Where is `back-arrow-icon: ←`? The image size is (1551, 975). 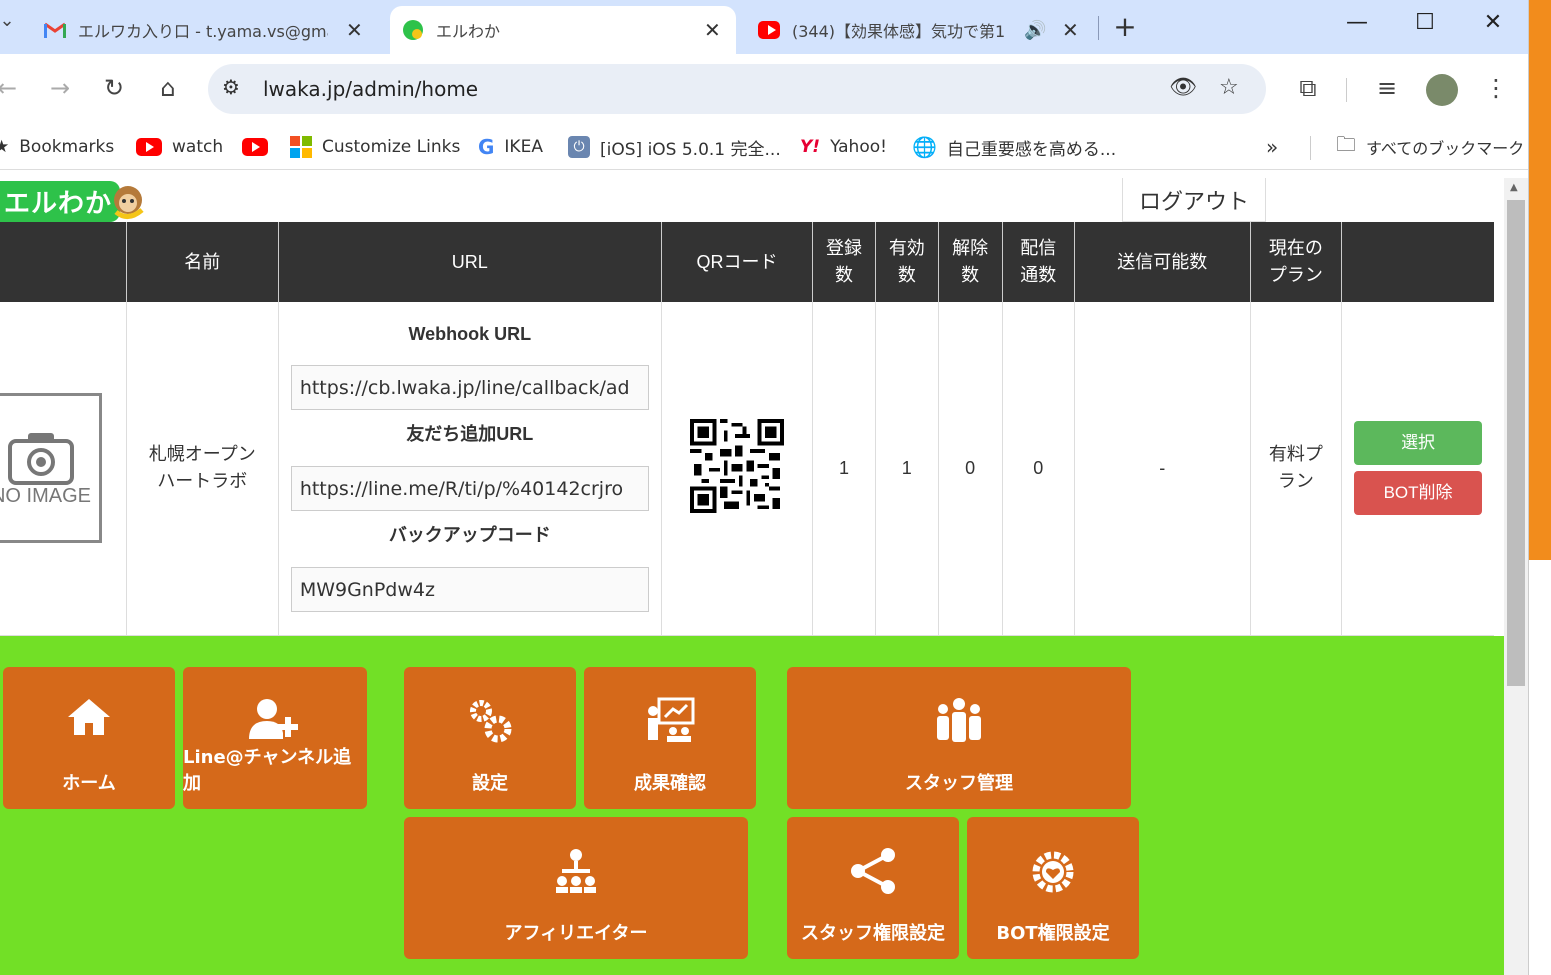 back-arrow-icon: ← is located at coordinates (11, 88).